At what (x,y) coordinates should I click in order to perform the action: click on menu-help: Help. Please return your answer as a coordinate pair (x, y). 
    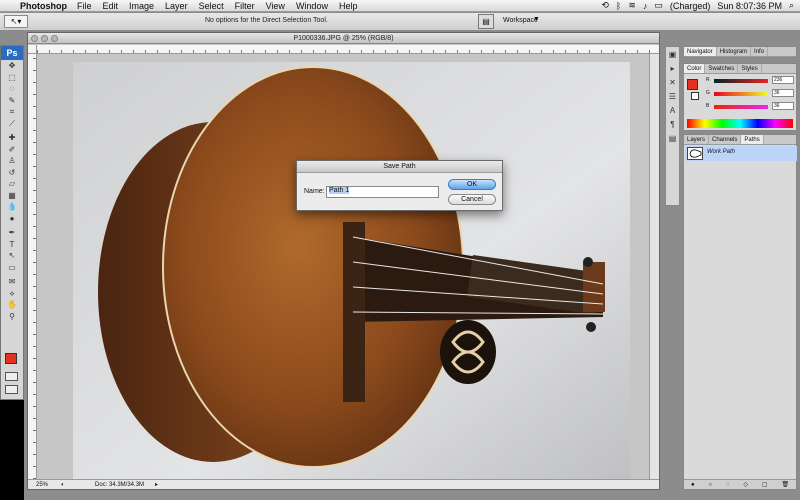
    Looking at the image, I should click on (348, 6).